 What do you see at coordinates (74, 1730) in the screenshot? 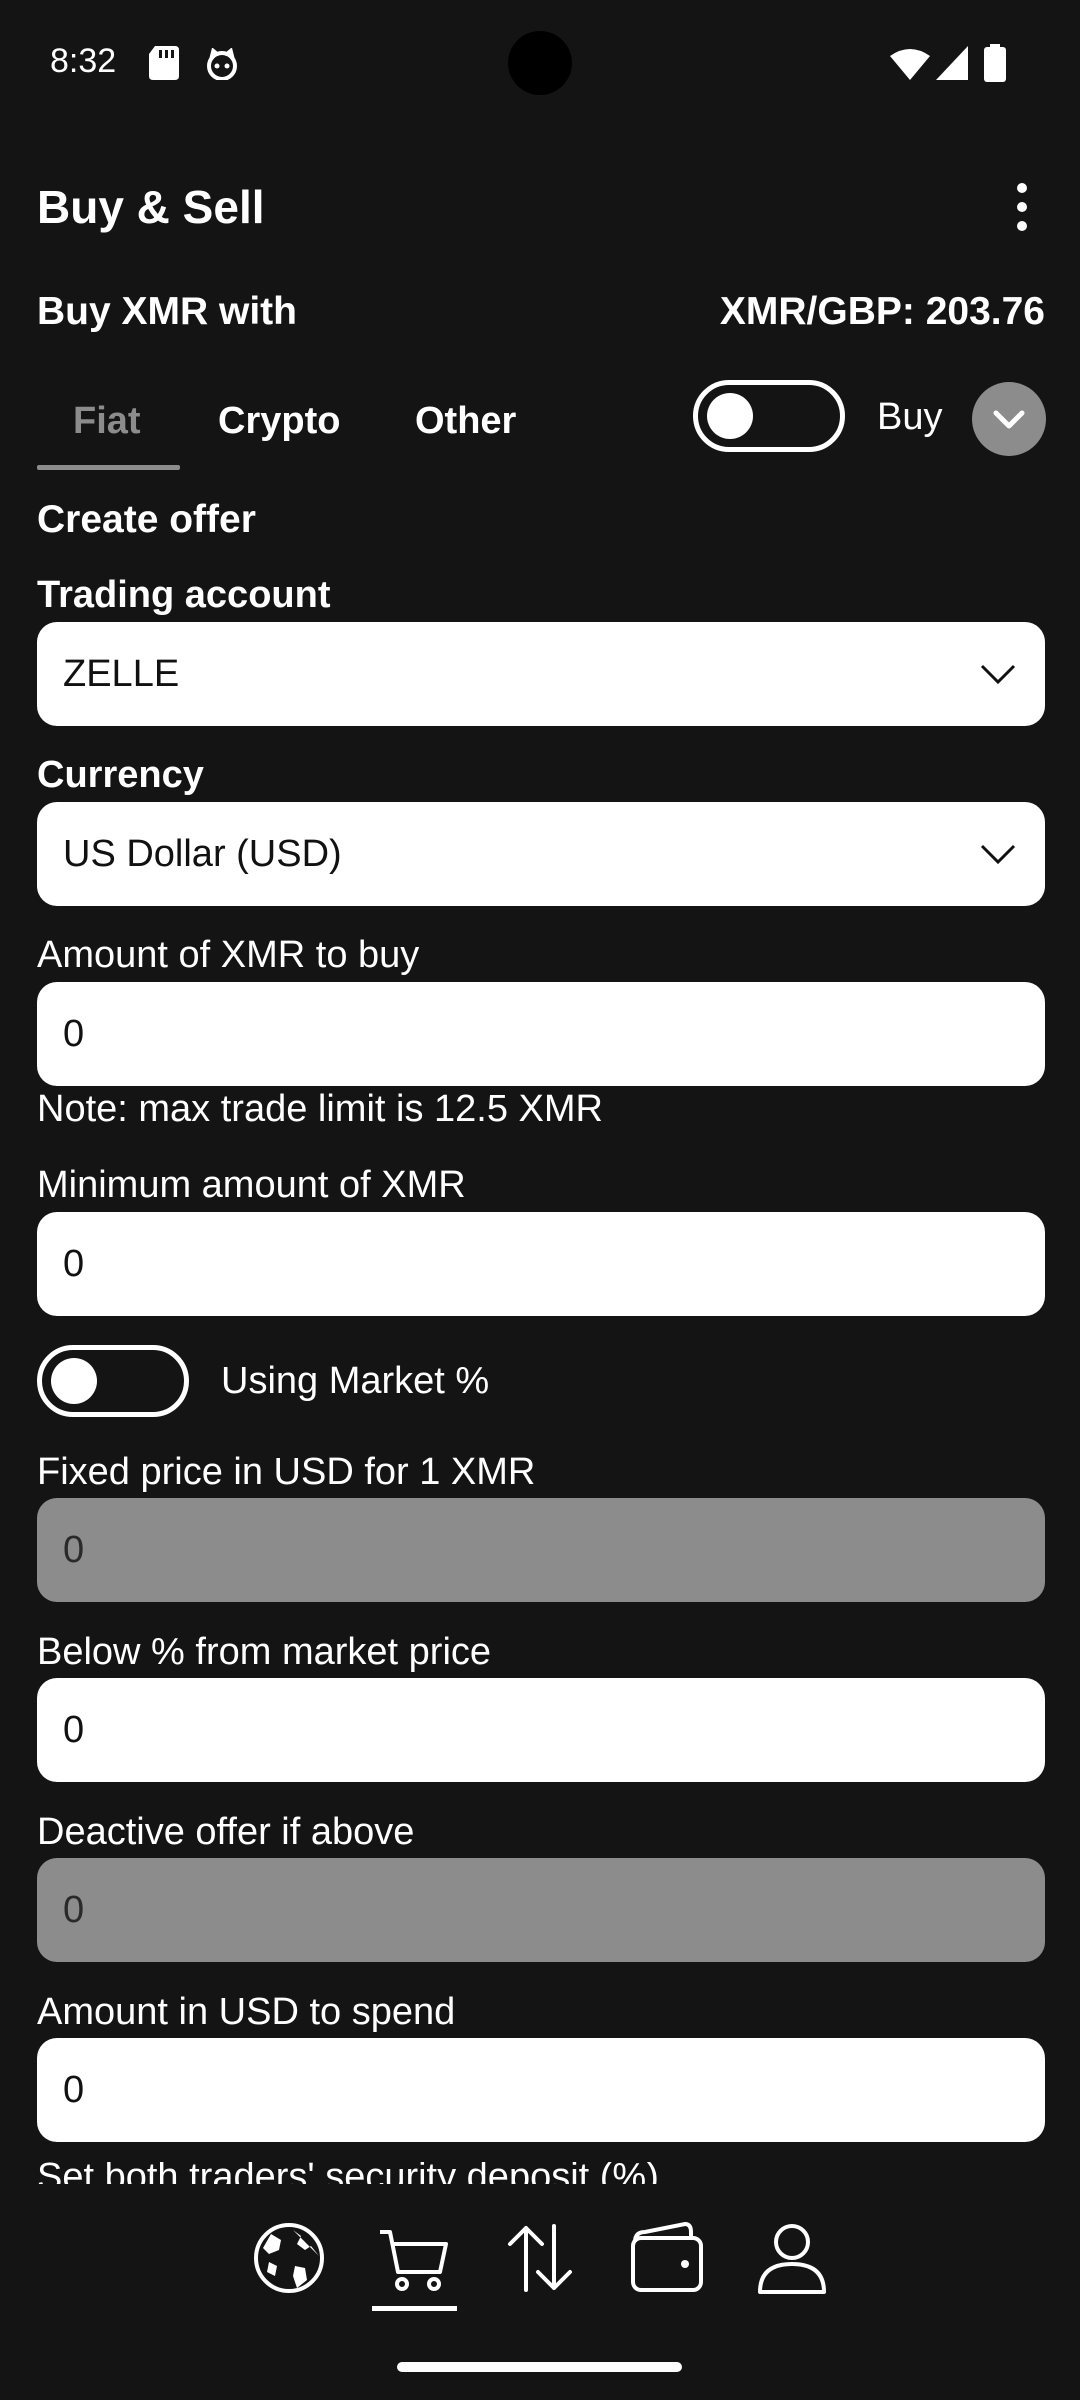
I see `below-market-value: 0` at bounding box center [74, 1730].